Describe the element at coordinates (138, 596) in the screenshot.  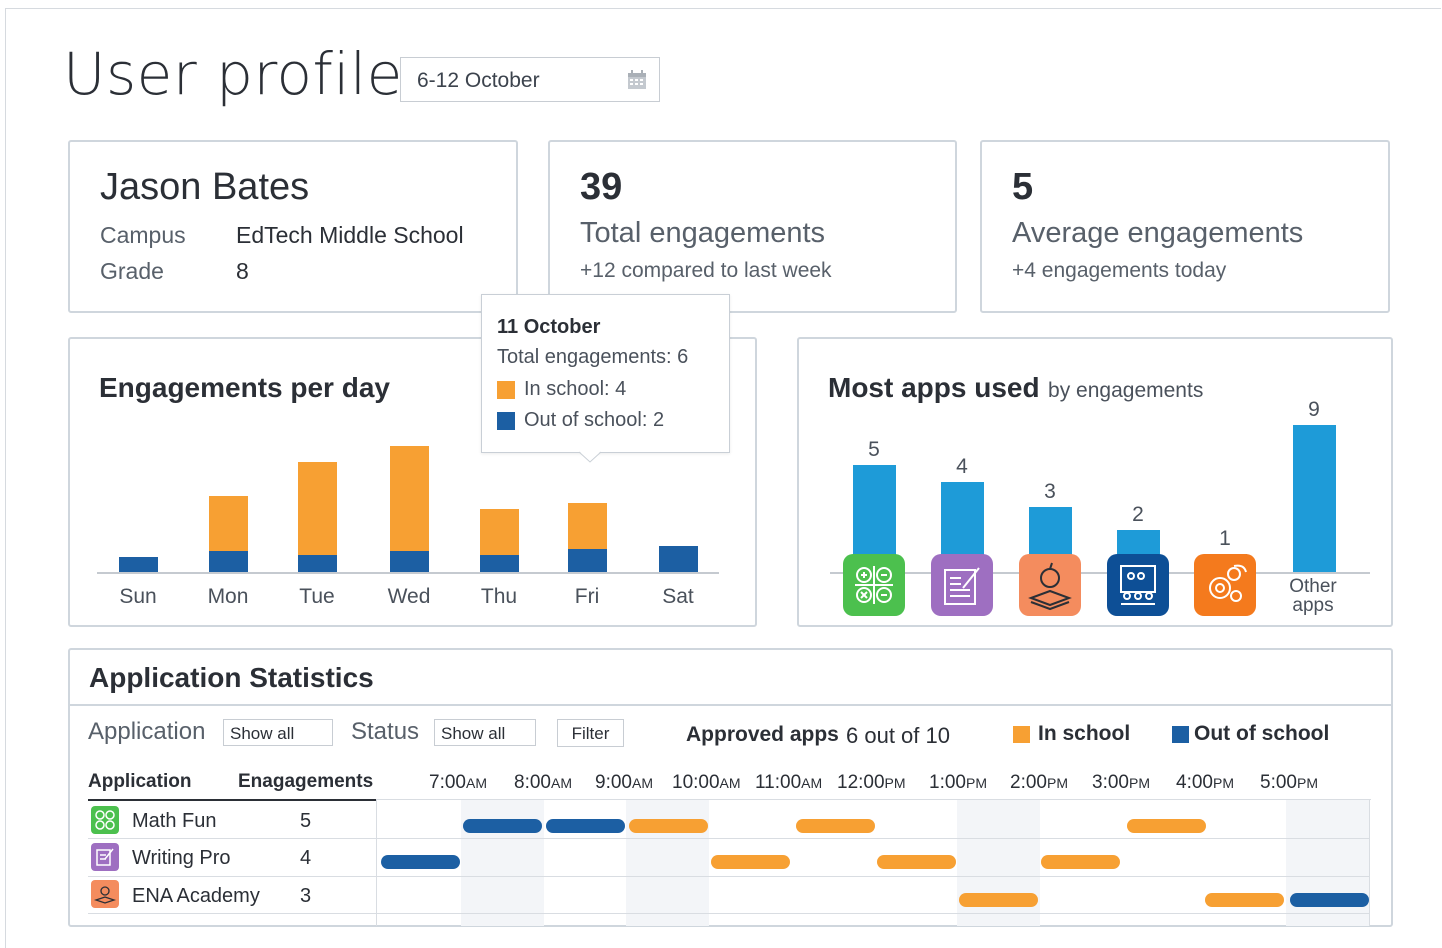
I see `day-label: Sun` at that location.